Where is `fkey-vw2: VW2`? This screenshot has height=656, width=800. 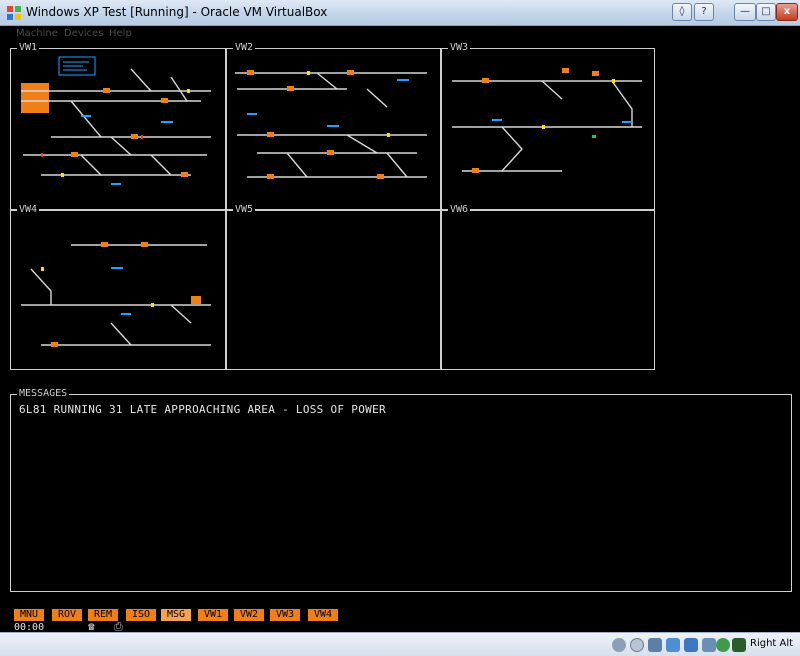
fkey-vw2: VW2 is located at coordinates (249, 615).